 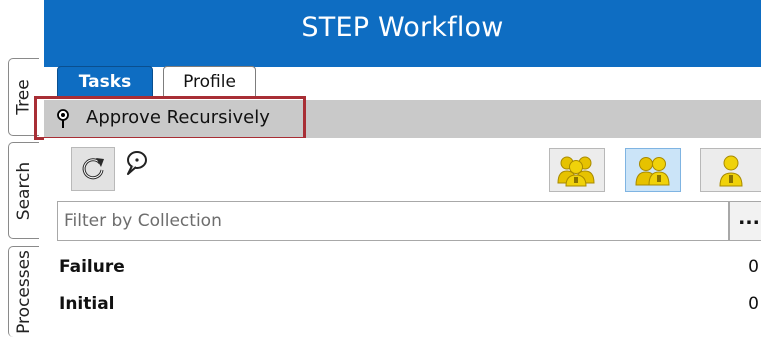 I want to click on tab-profile: Profile, so click(x=209, y=81).